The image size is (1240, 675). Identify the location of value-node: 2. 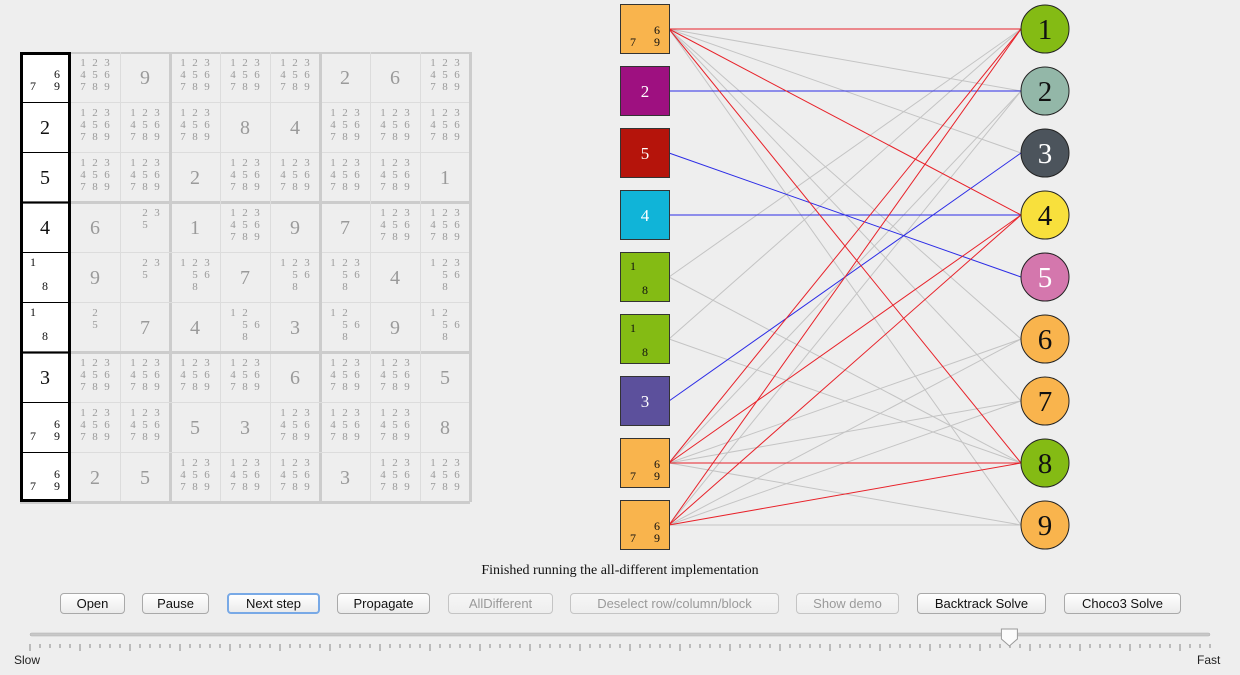
(1045, 91).